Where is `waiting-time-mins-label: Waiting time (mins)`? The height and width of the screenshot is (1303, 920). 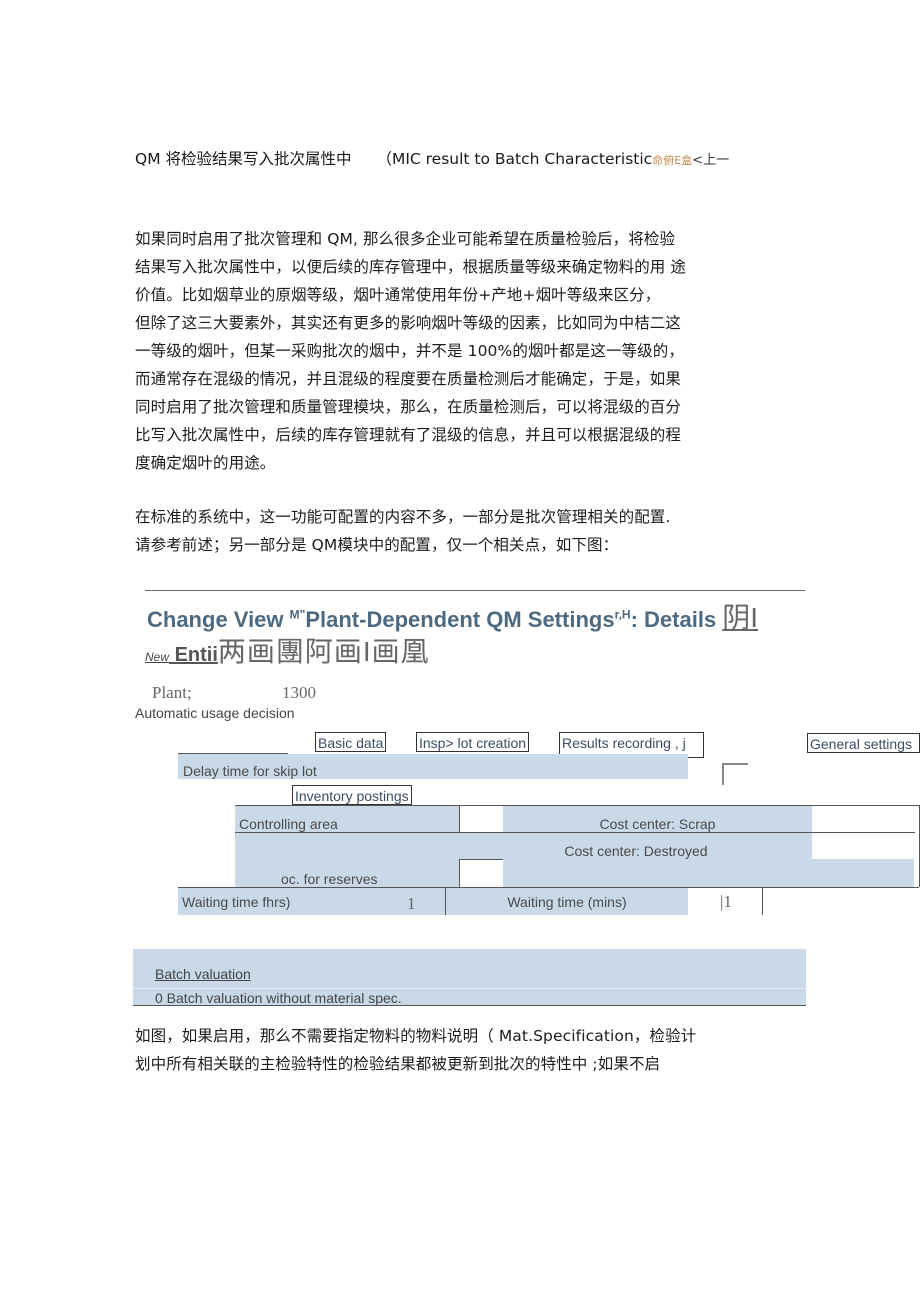 waiting-time-mins-label: Waiting time (mins) is located at coordinates (567, 902).